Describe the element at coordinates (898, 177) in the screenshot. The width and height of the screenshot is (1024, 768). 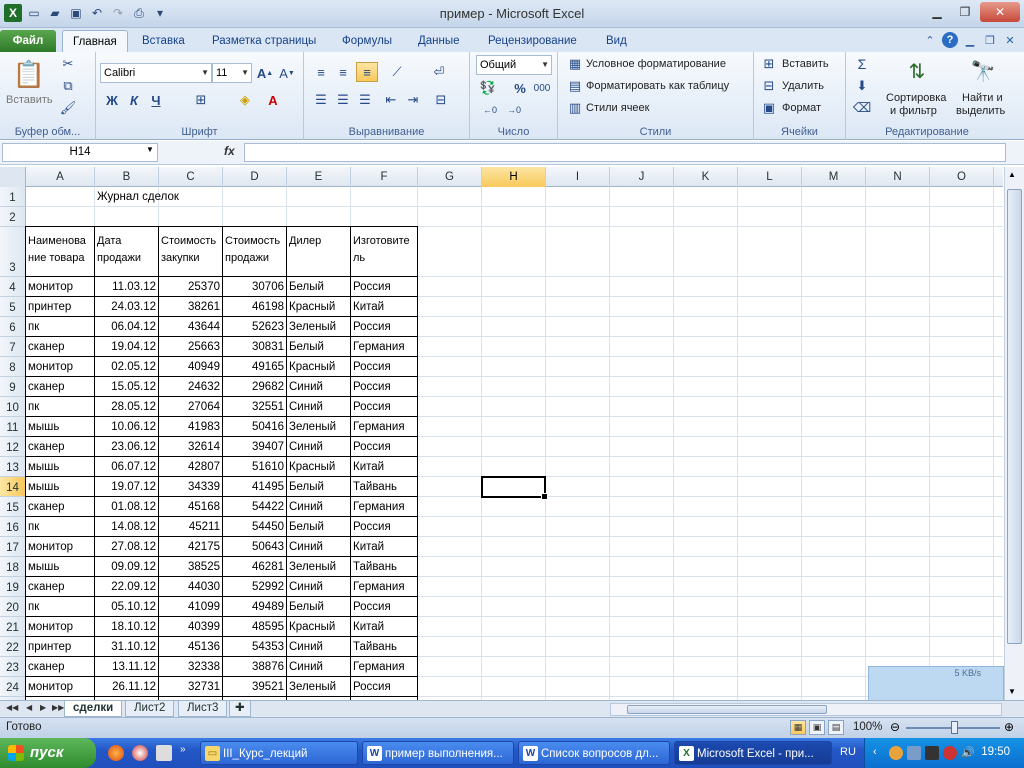
I see `column-header-N: N` at that location.